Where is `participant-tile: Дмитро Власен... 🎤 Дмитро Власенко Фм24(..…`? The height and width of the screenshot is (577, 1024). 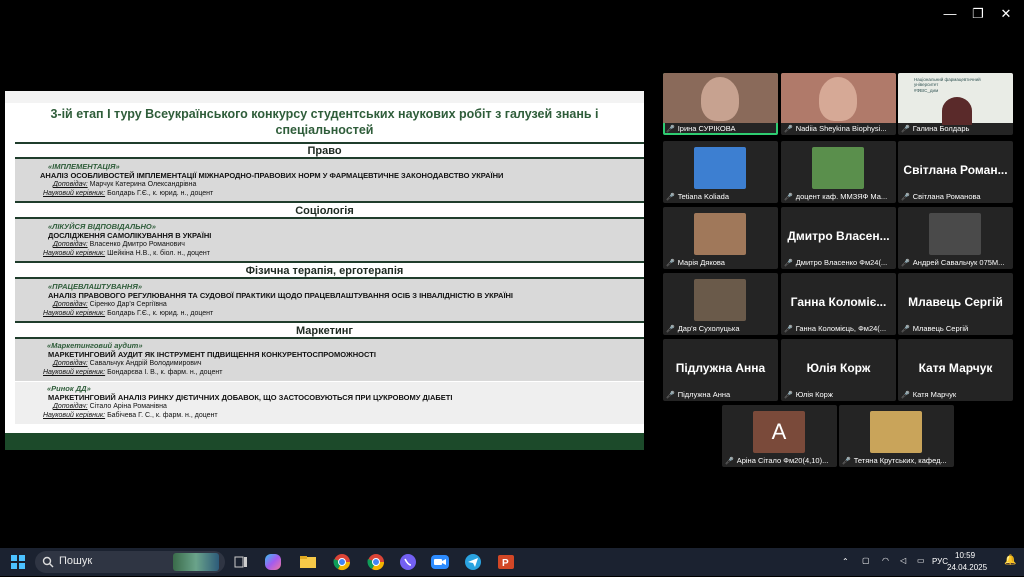 participant-tile: Дмитро Власен... 🎤 Дмитро Власенко Фм24(..… is located at coordinates (838, 238).